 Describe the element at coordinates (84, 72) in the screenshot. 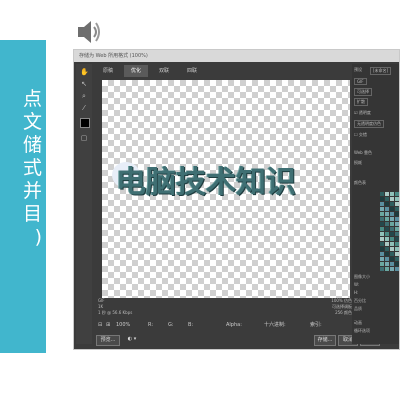

I see `hand-tool-icon: ✋` at that location.